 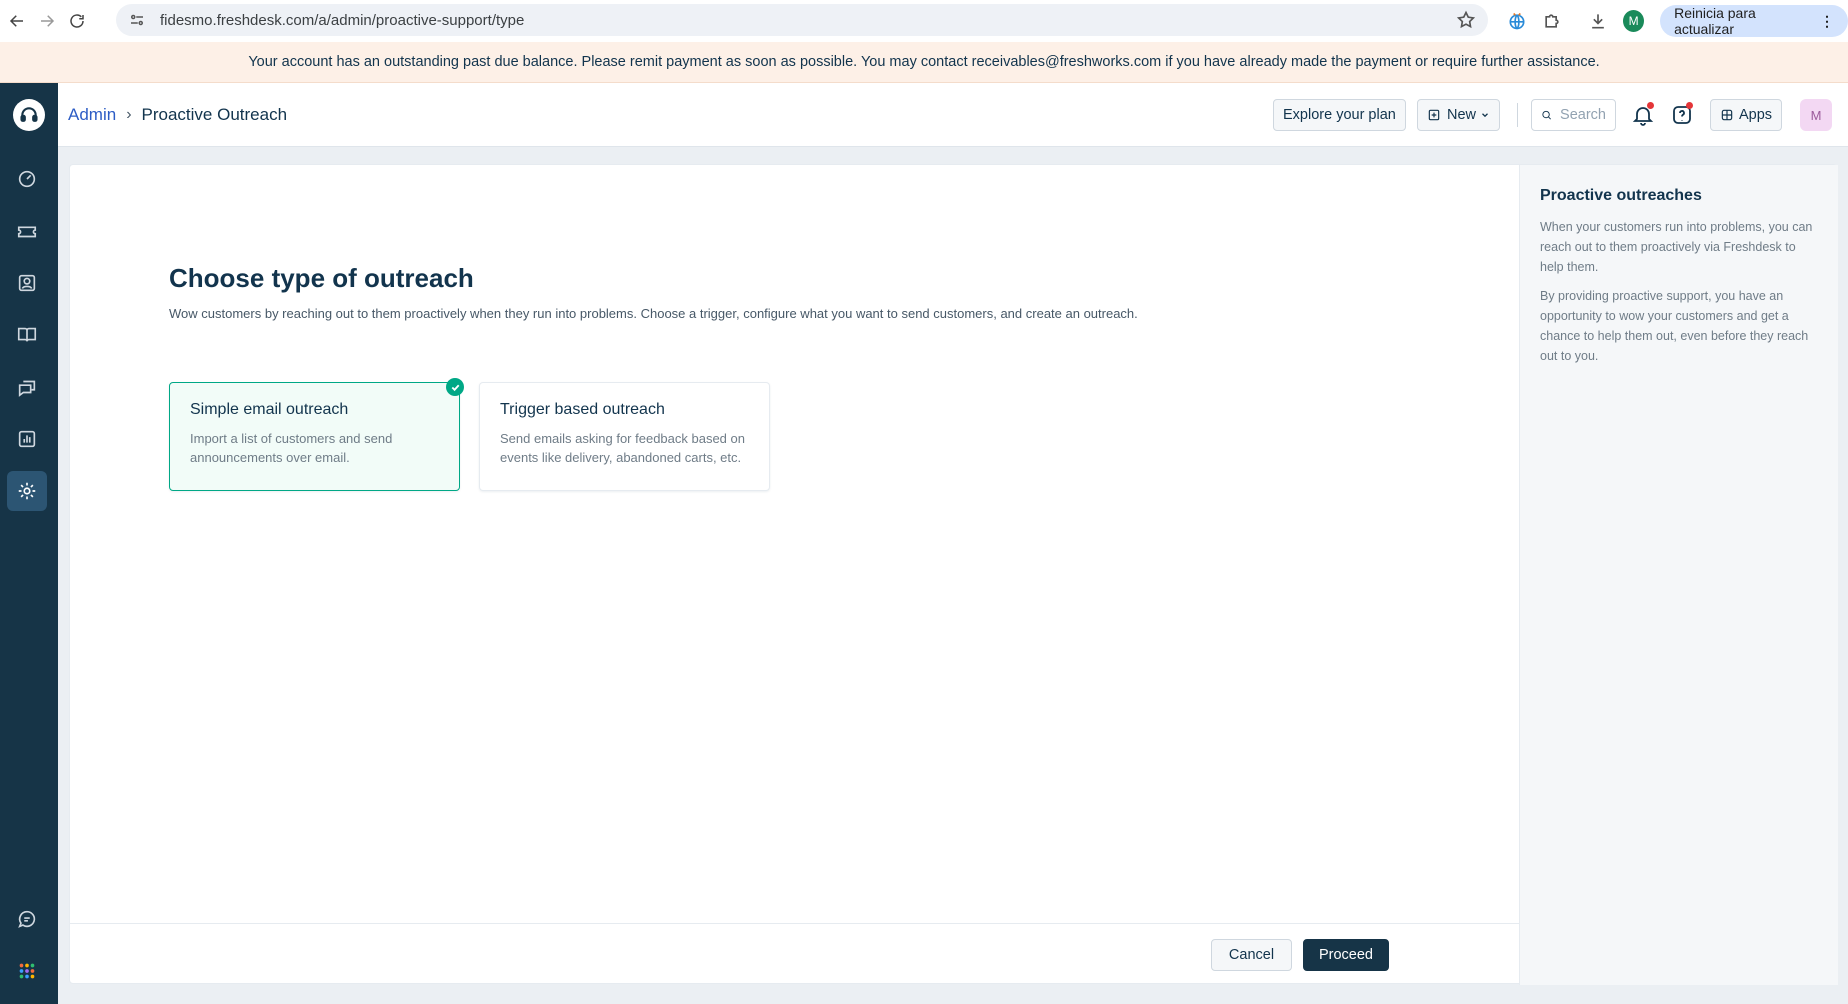 I want to click on side-panel-title: Proactive outreaches, so click(x=1621, y=195).